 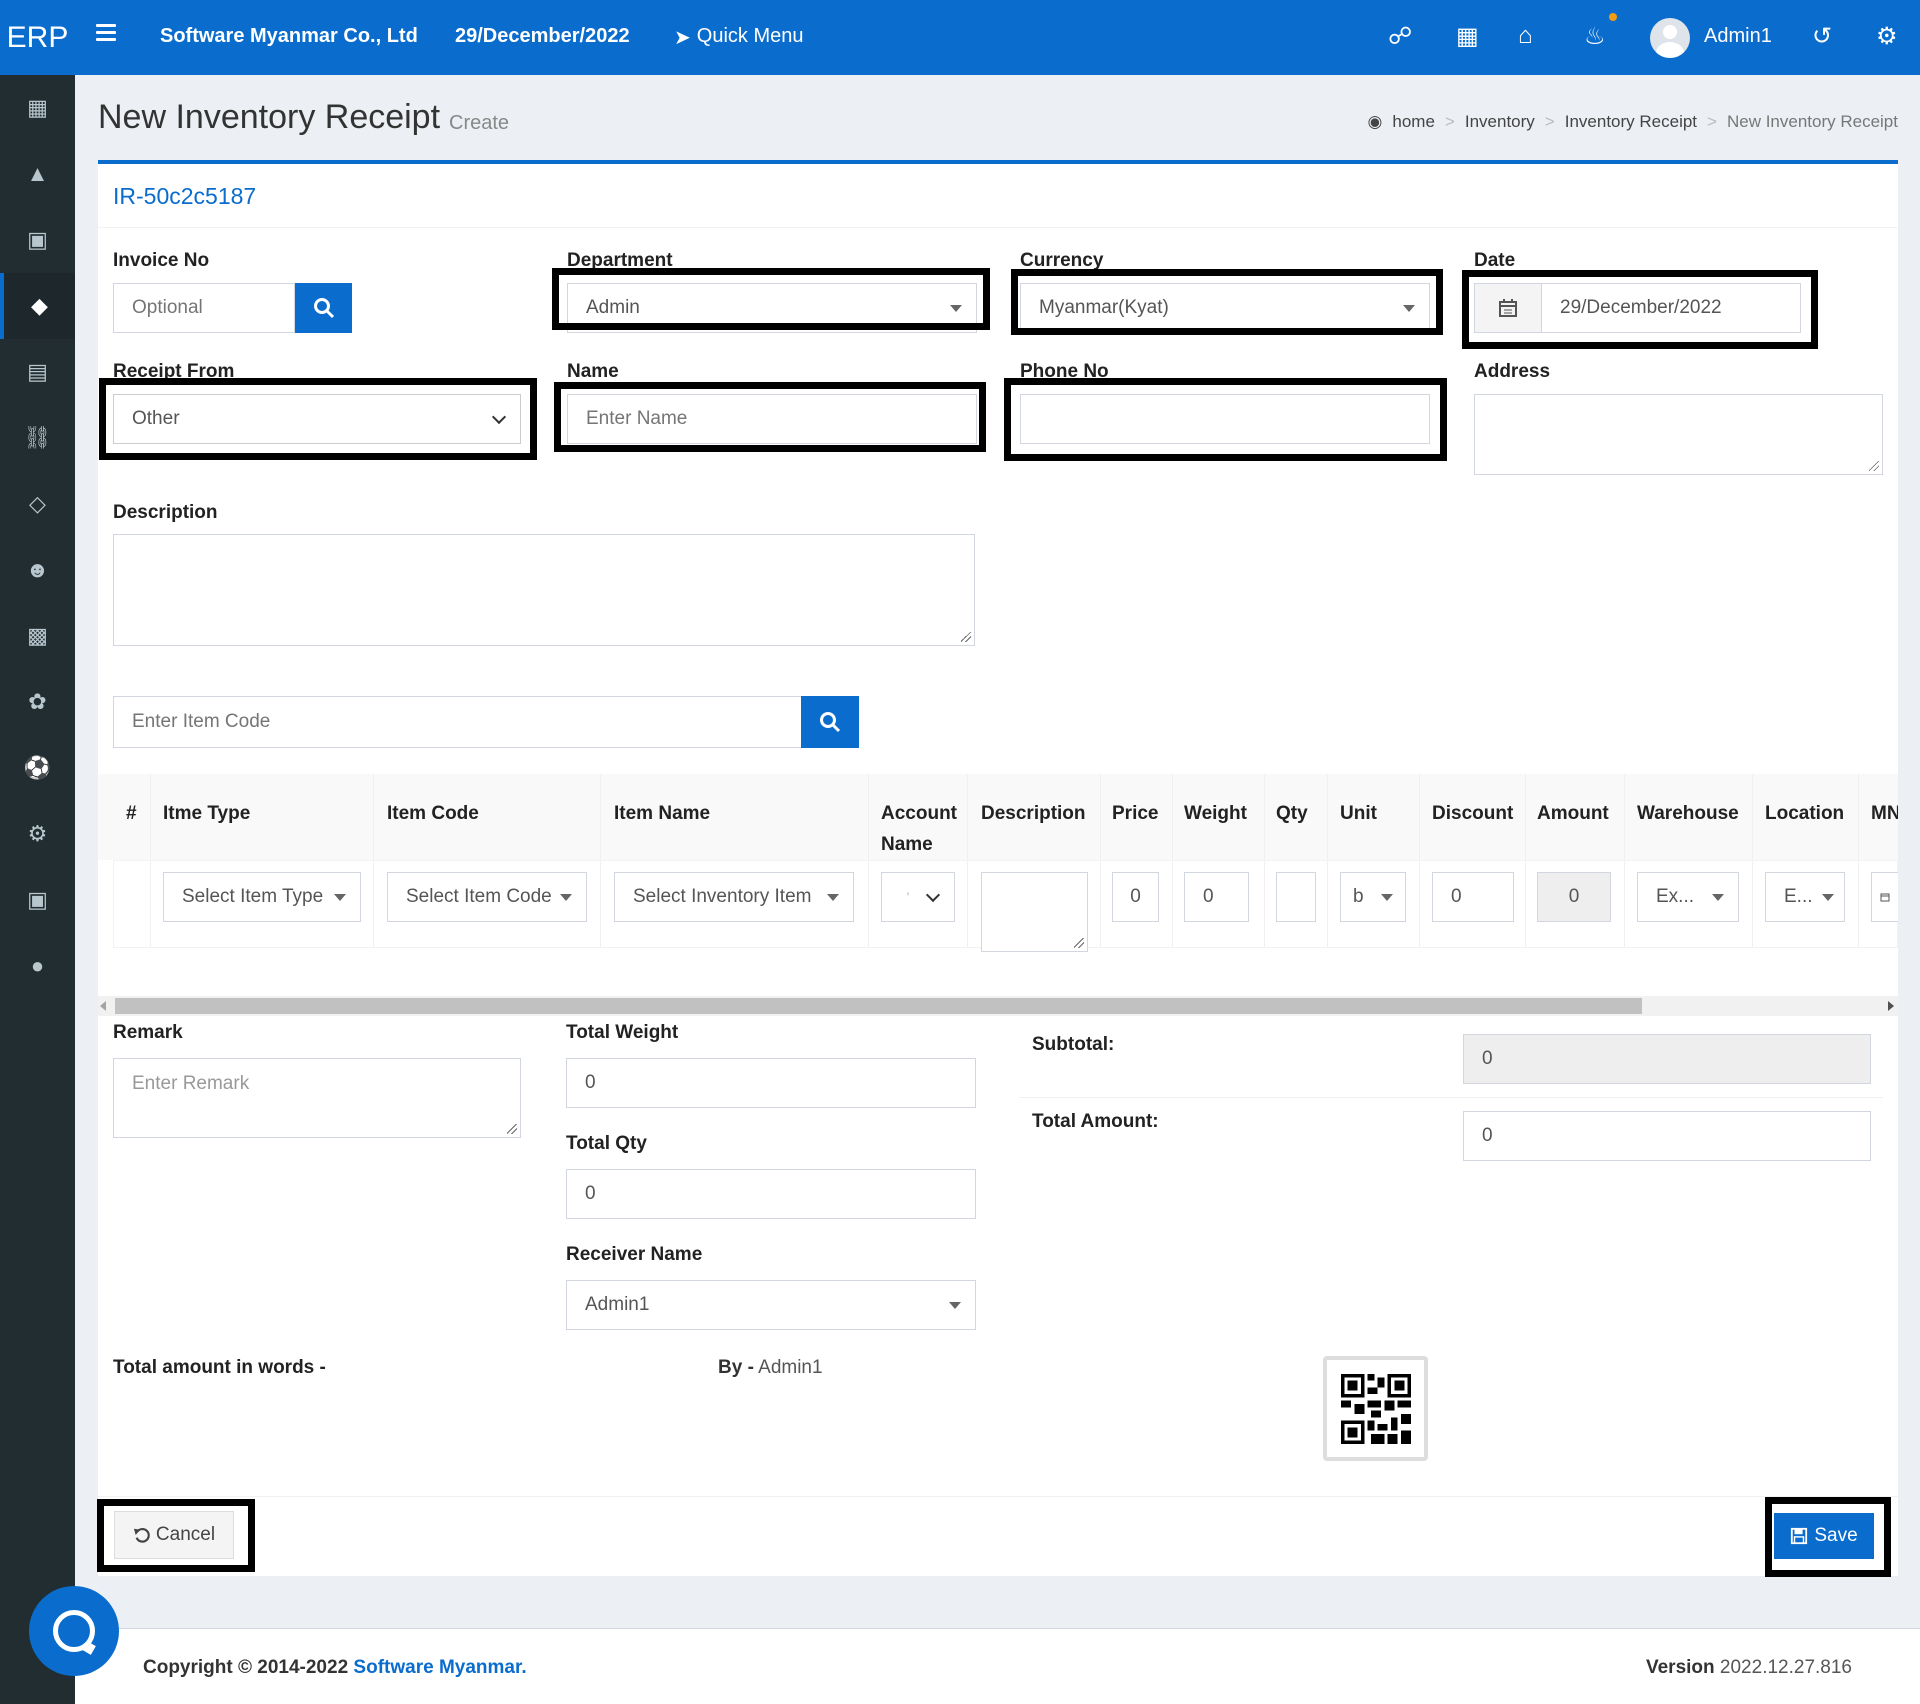 What do you see at coordinates (1667, 1136) in the screenshot?
I see `total-amount-input: 0` at bounding box center [1667, 1136].